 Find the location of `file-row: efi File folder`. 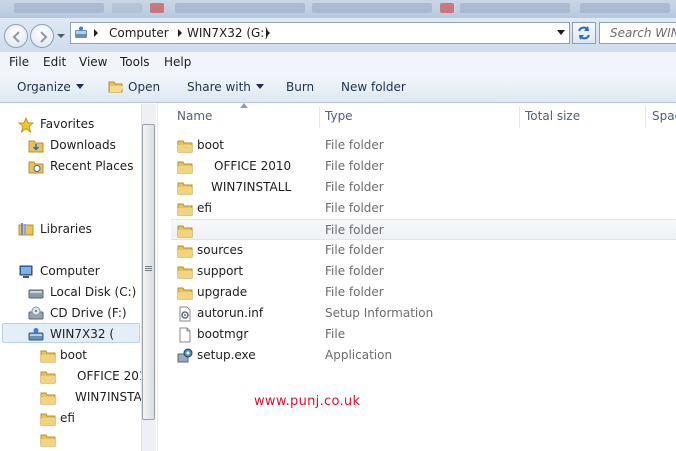

file-row: efi File folder is located at coordinates (423, 208).